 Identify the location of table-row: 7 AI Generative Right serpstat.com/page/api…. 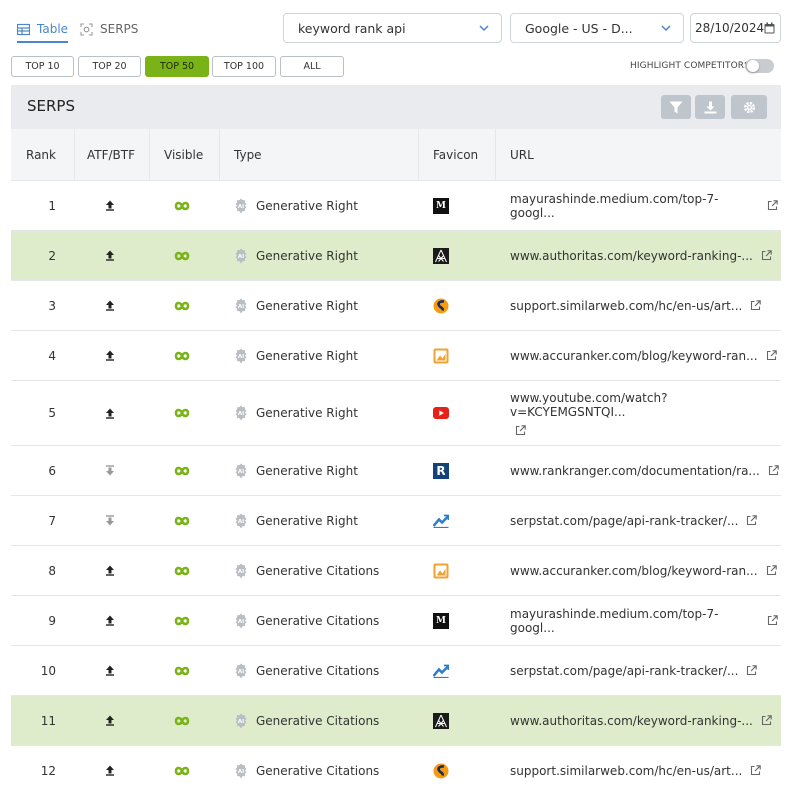
(396, 521).